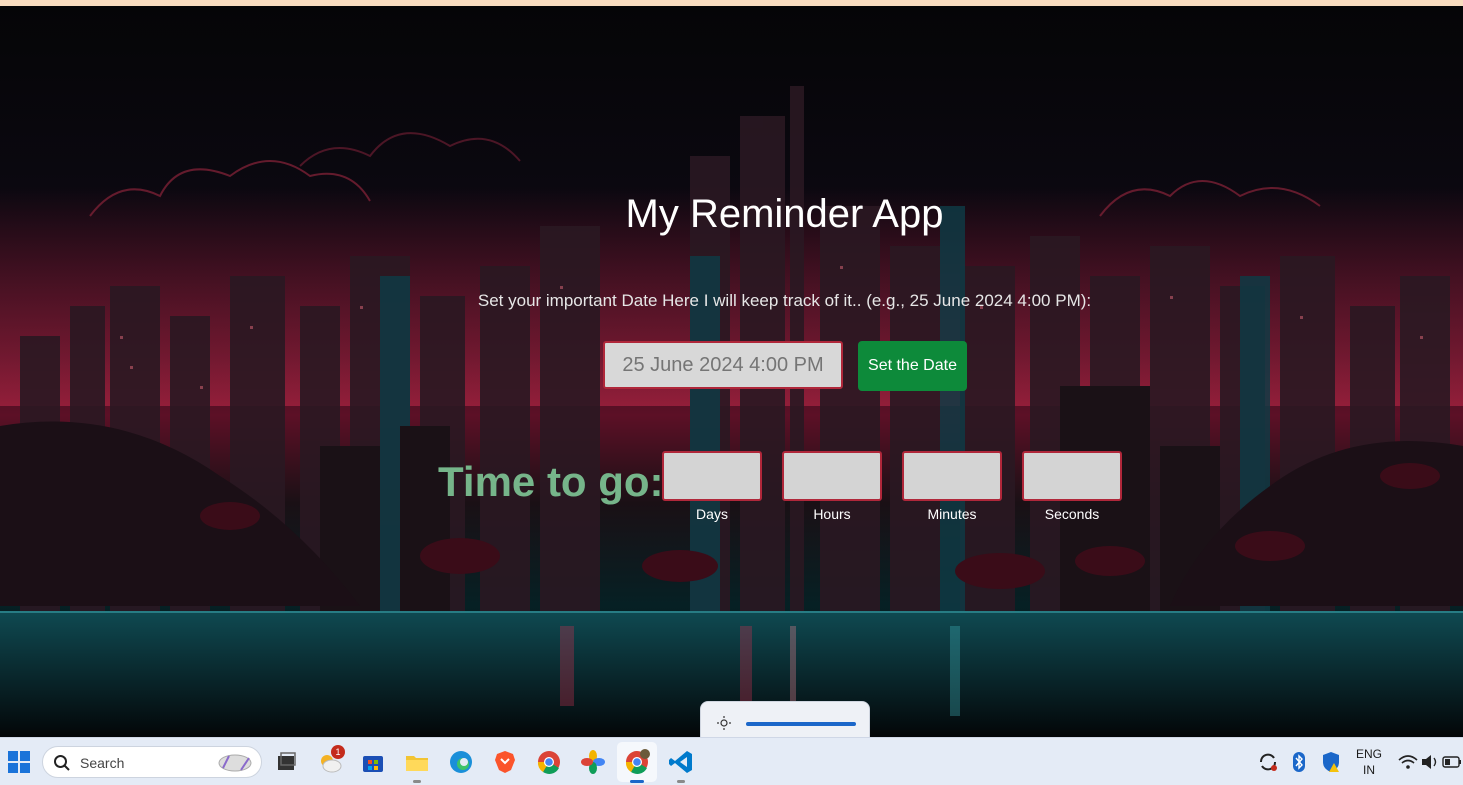 This screenshot has height=785, width=1463. I want to click on countdown-title: Time to go:, so click(551, 481).